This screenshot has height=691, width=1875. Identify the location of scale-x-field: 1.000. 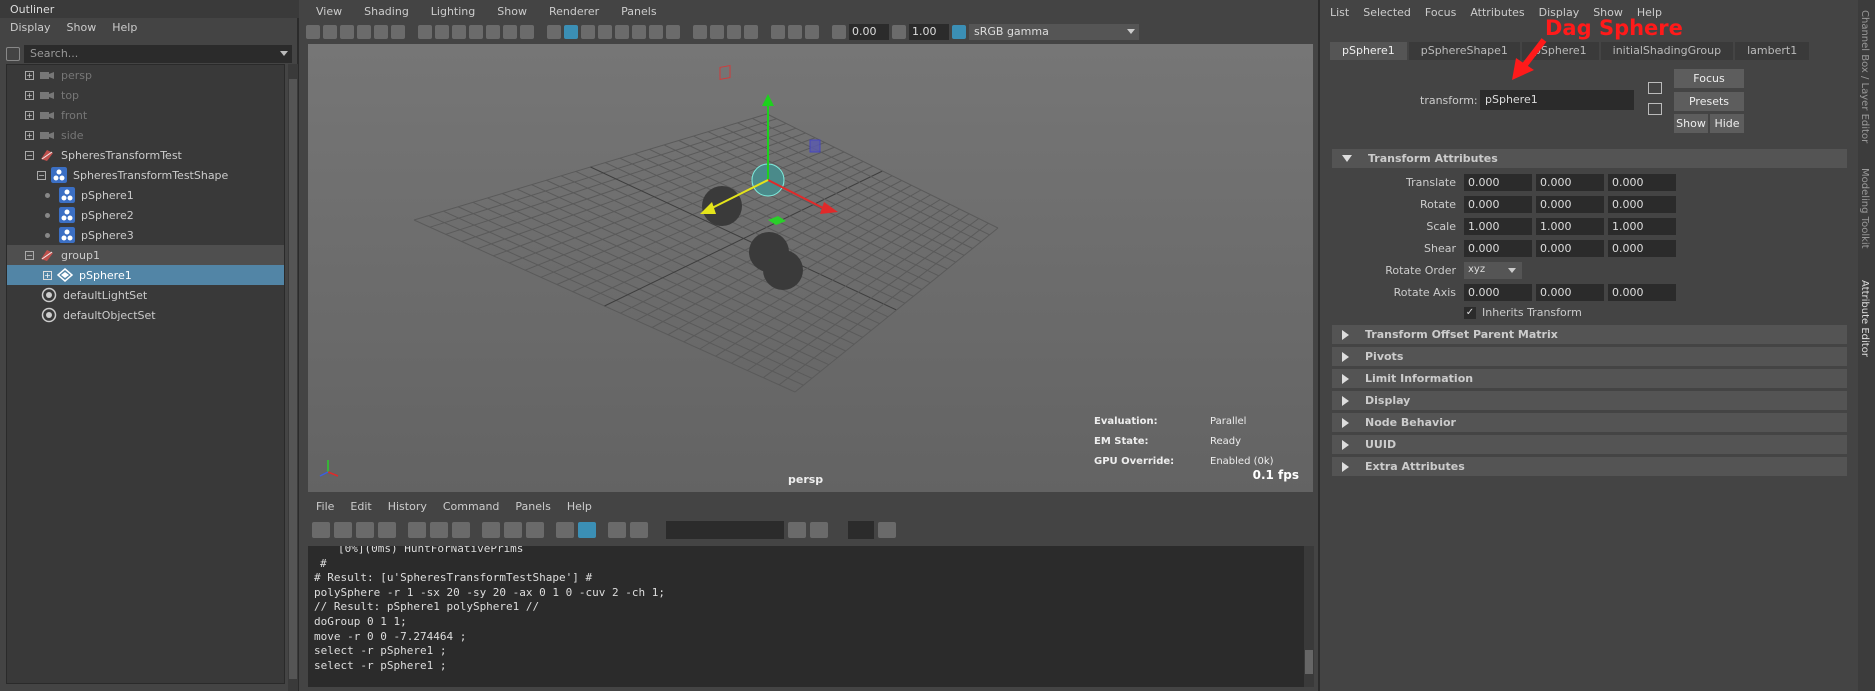
(1498, 226).